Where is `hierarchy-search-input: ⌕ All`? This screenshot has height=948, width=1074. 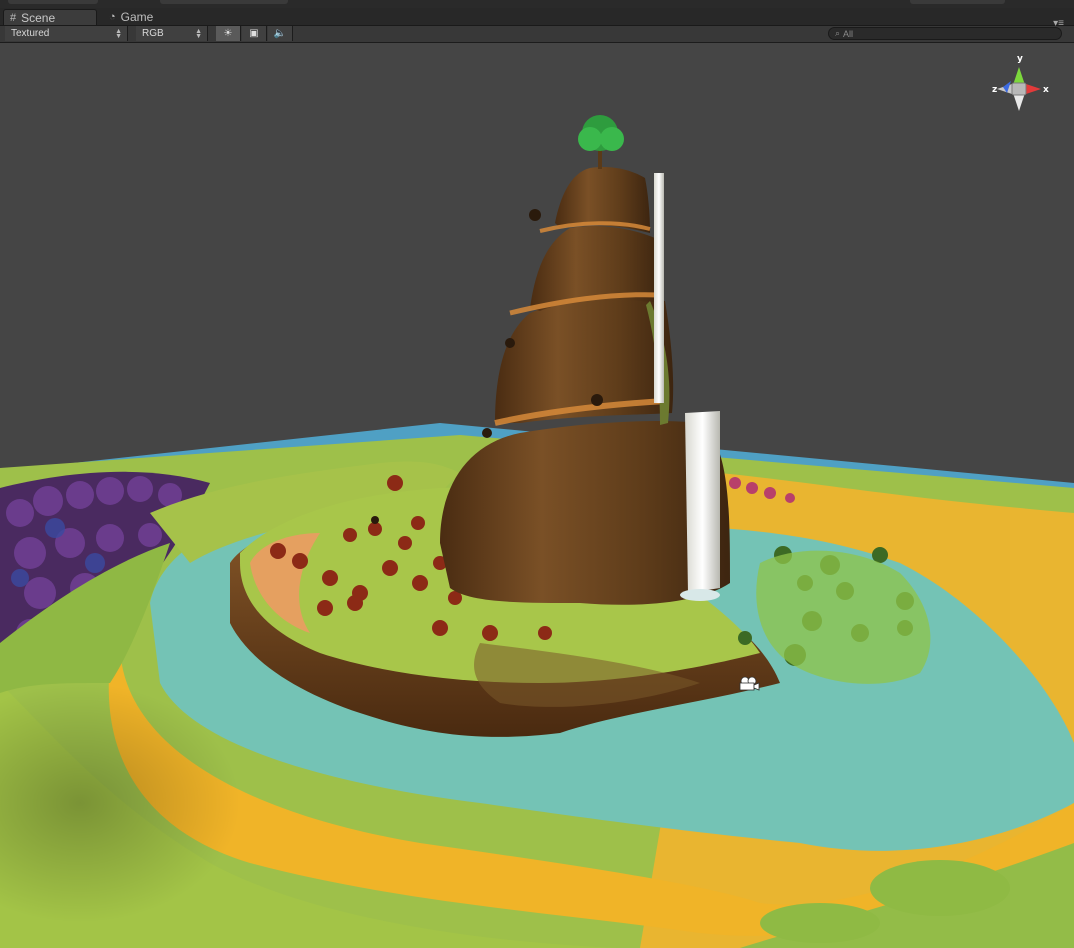 hierarchy-search-input: ⌕ All is located at coordinates (945, 33).